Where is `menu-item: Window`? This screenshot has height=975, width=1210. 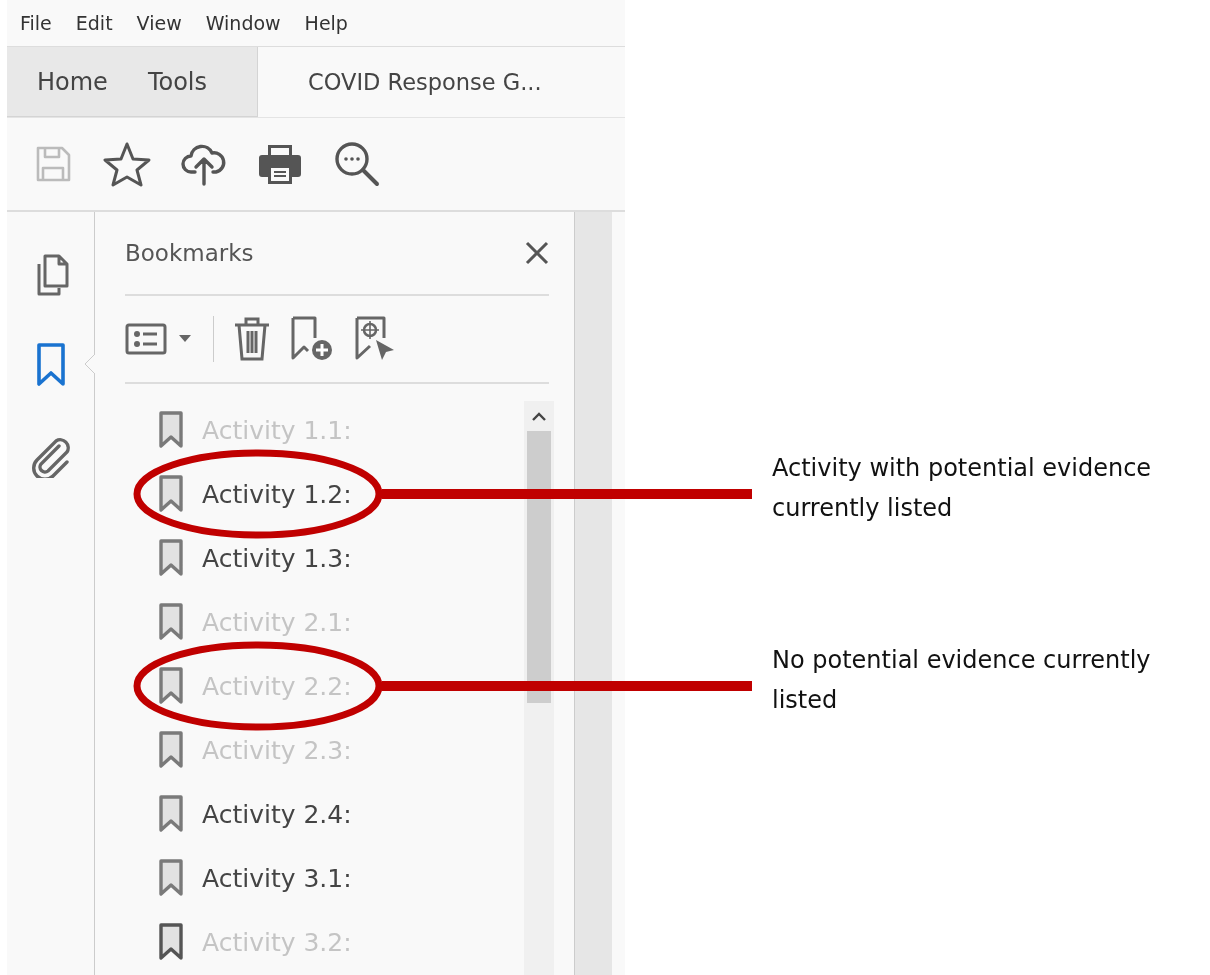
menu-item: Window is located at coordinates (243, 23).